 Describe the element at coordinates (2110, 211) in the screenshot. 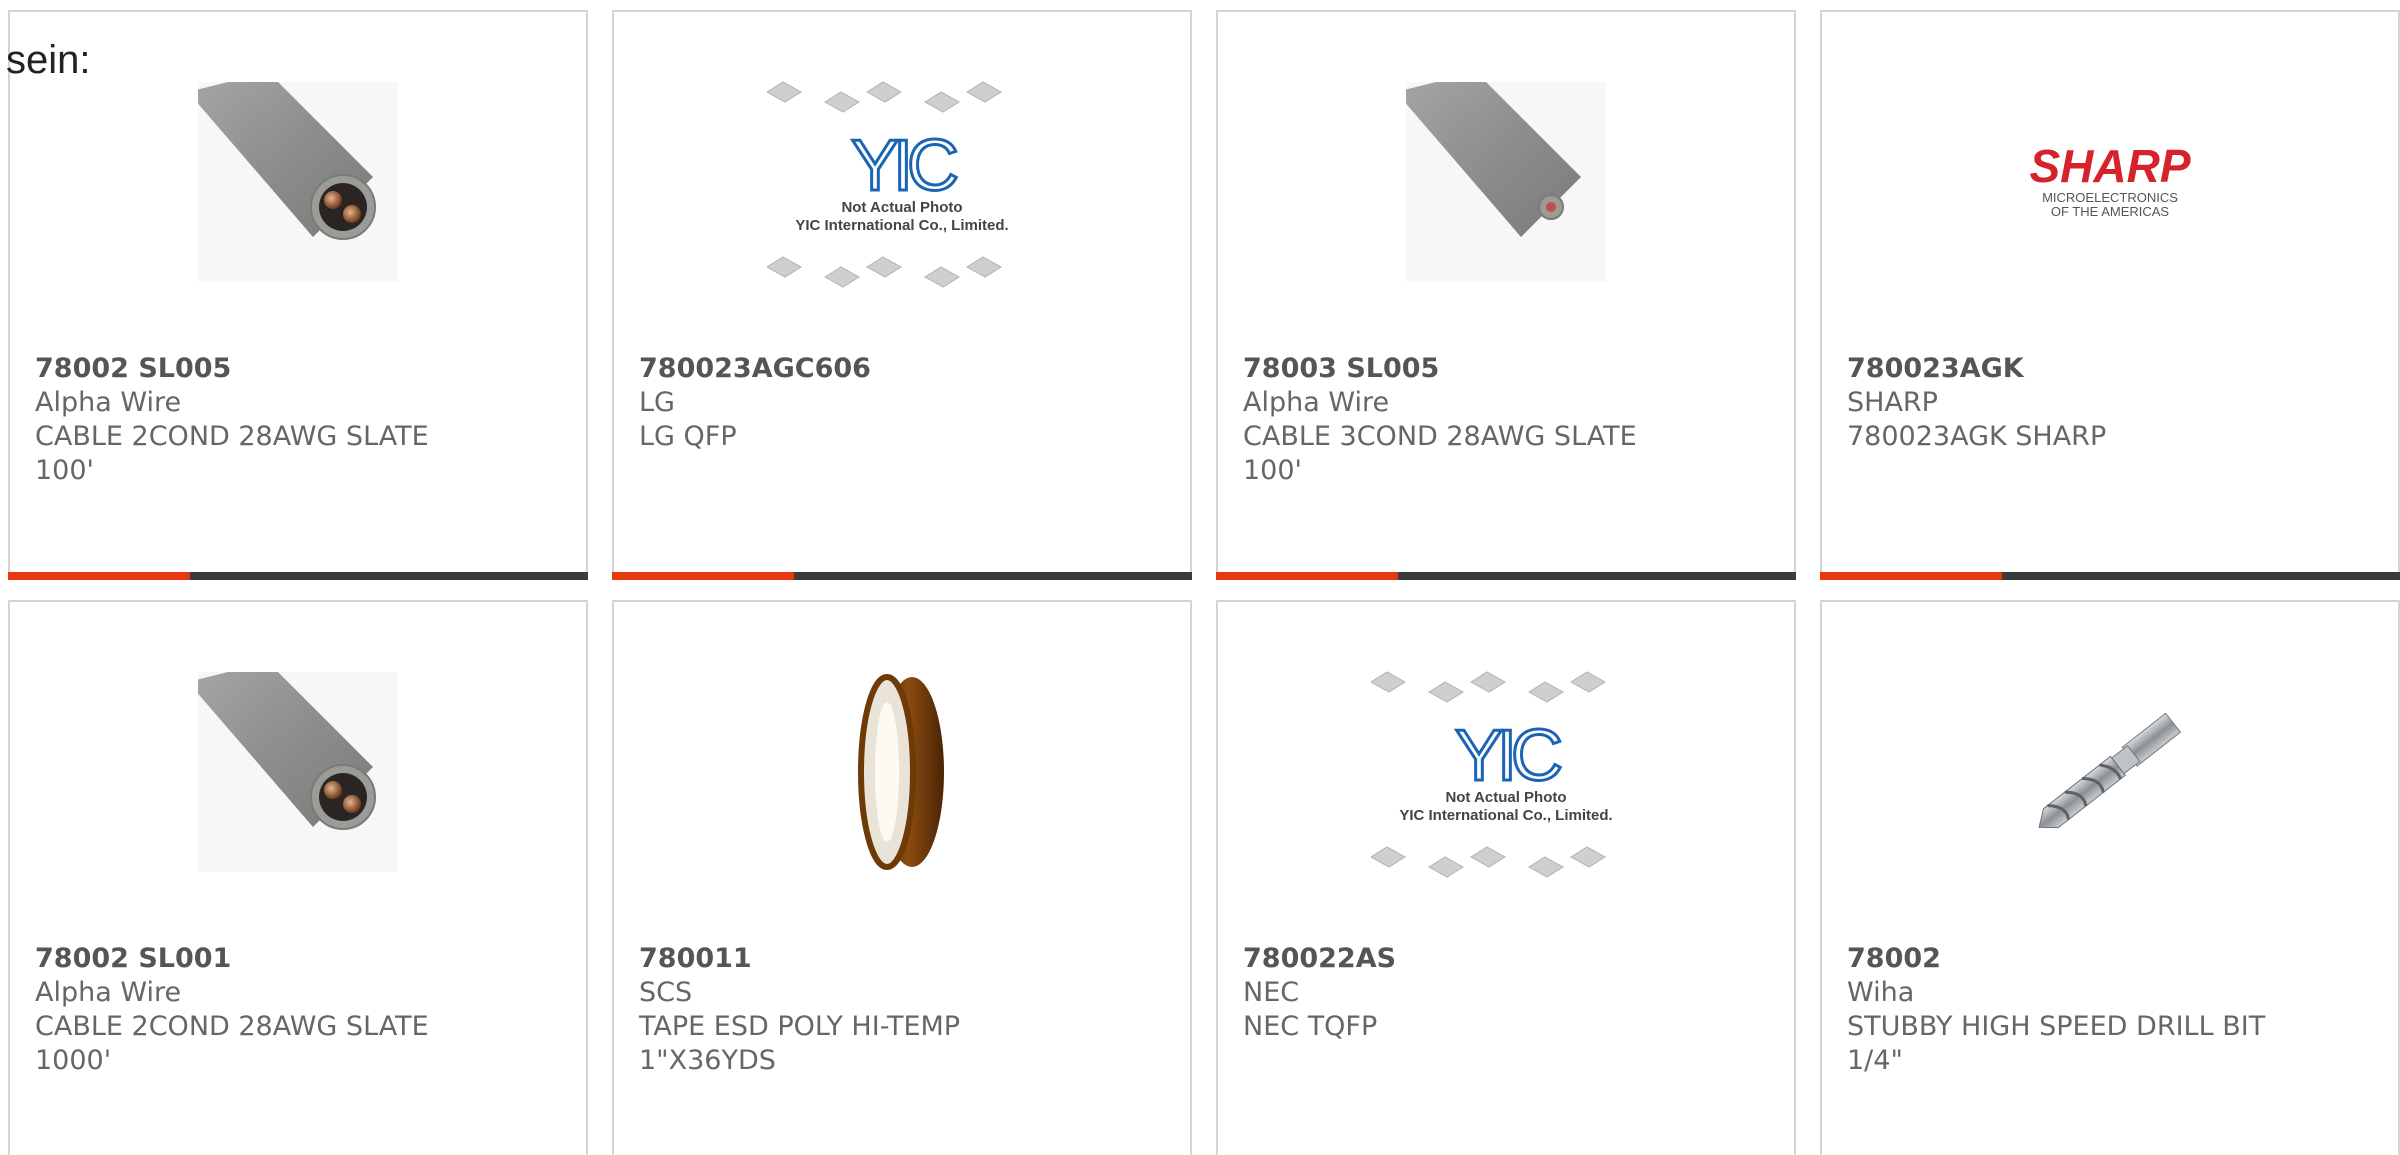

I see `svg-text: OF THE AMERICAS` at that location.